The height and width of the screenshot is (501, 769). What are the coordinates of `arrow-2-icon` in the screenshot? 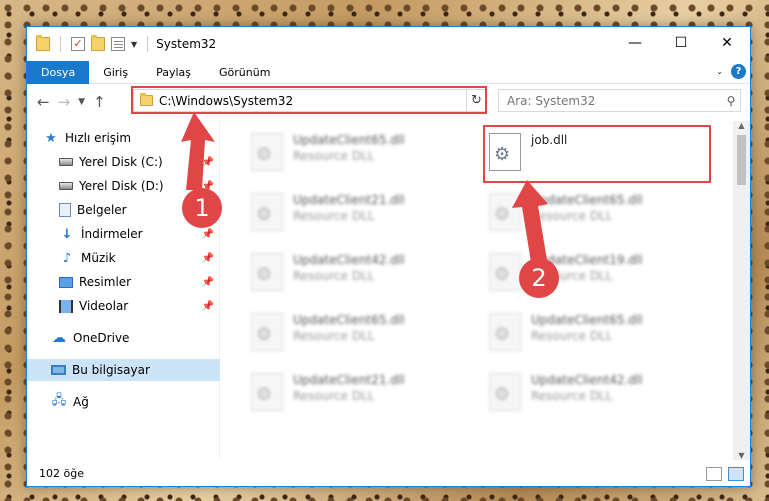 It's located at (530, 221).